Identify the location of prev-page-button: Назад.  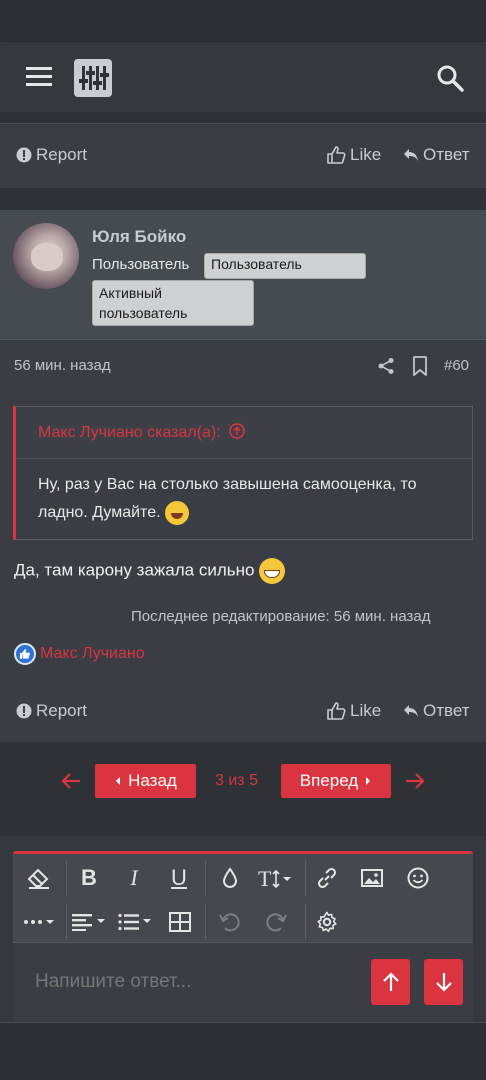
(145, 781).